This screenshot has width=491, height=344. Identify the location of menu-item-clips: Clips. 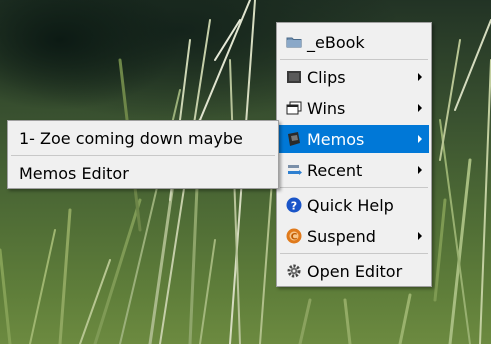
(354, 77).